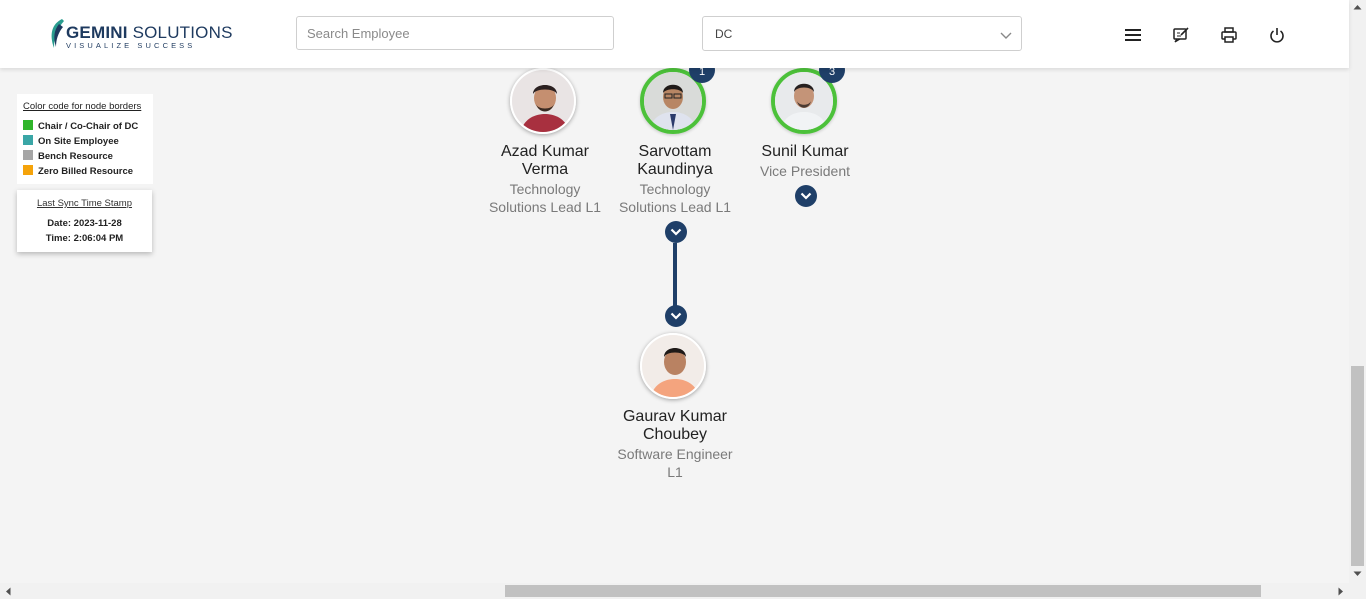 This screenshot has width=1366, height=599. What do you see at coordinates (8, 591) in the screenshot?
I see `scroll-left-icon` at bounding box center [8, 591].